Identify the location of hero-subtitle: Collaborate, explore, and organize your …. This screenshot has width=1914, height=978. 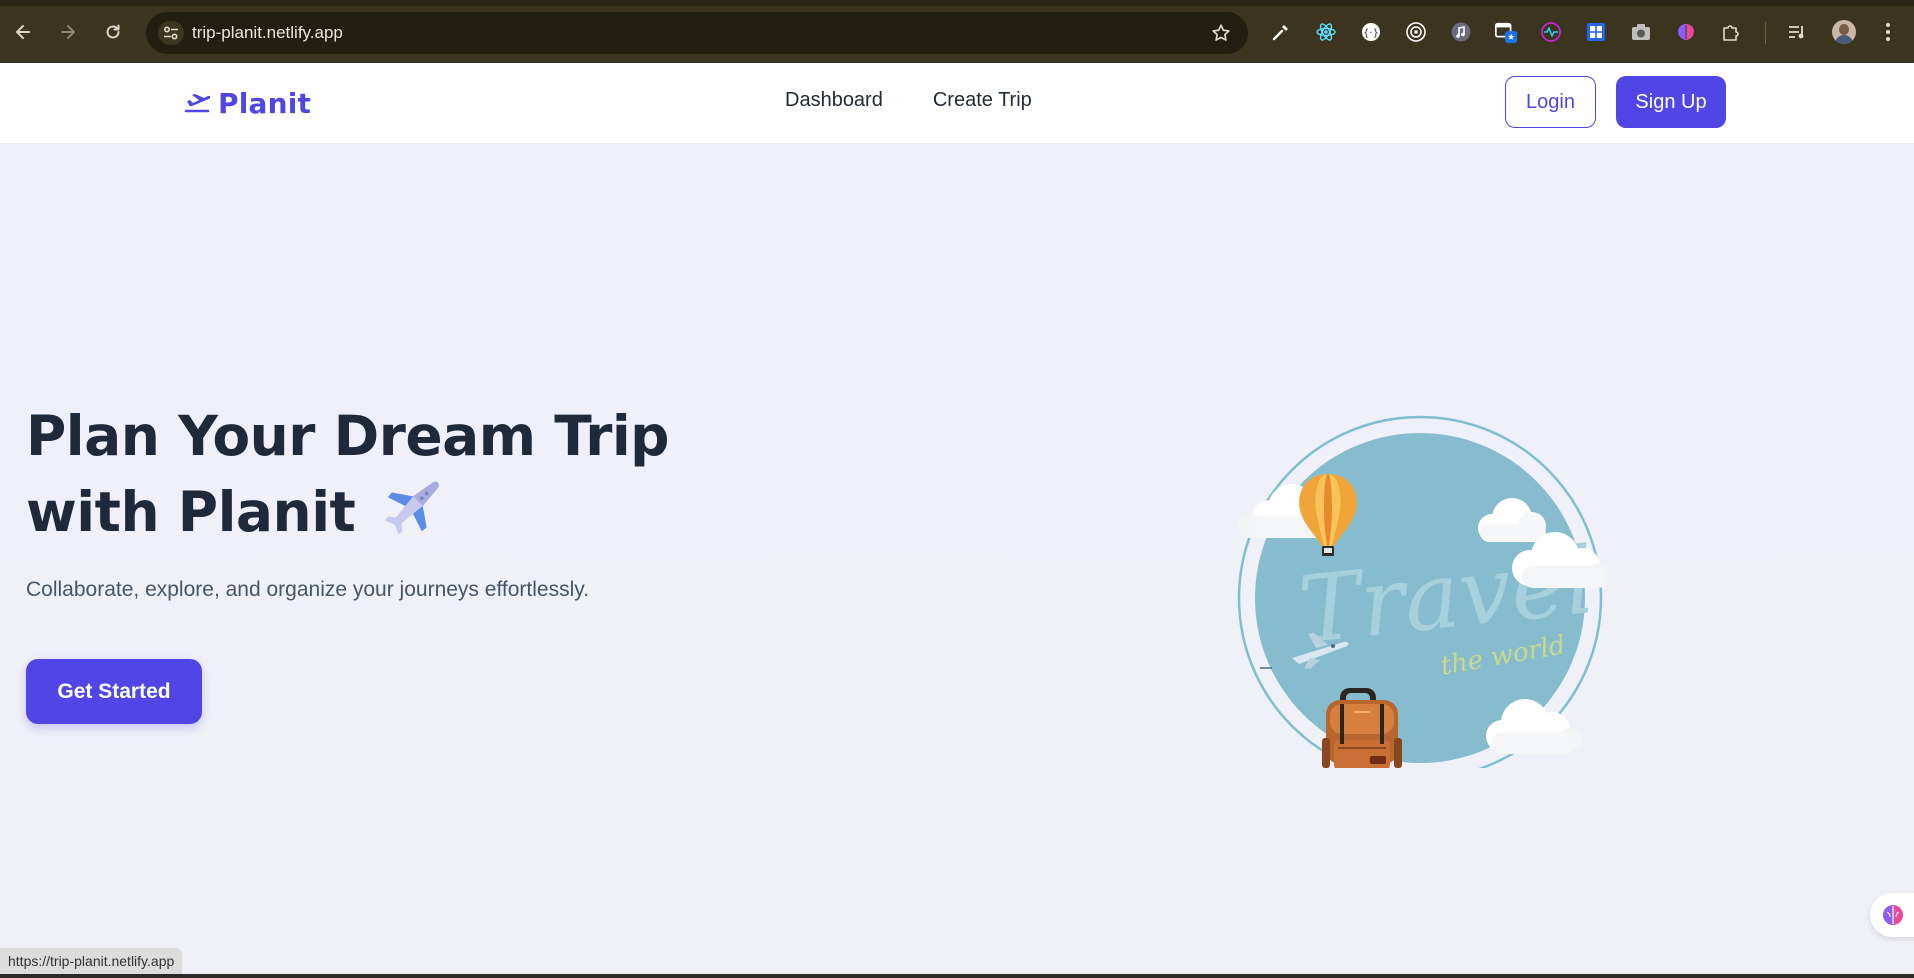
(308, 589).